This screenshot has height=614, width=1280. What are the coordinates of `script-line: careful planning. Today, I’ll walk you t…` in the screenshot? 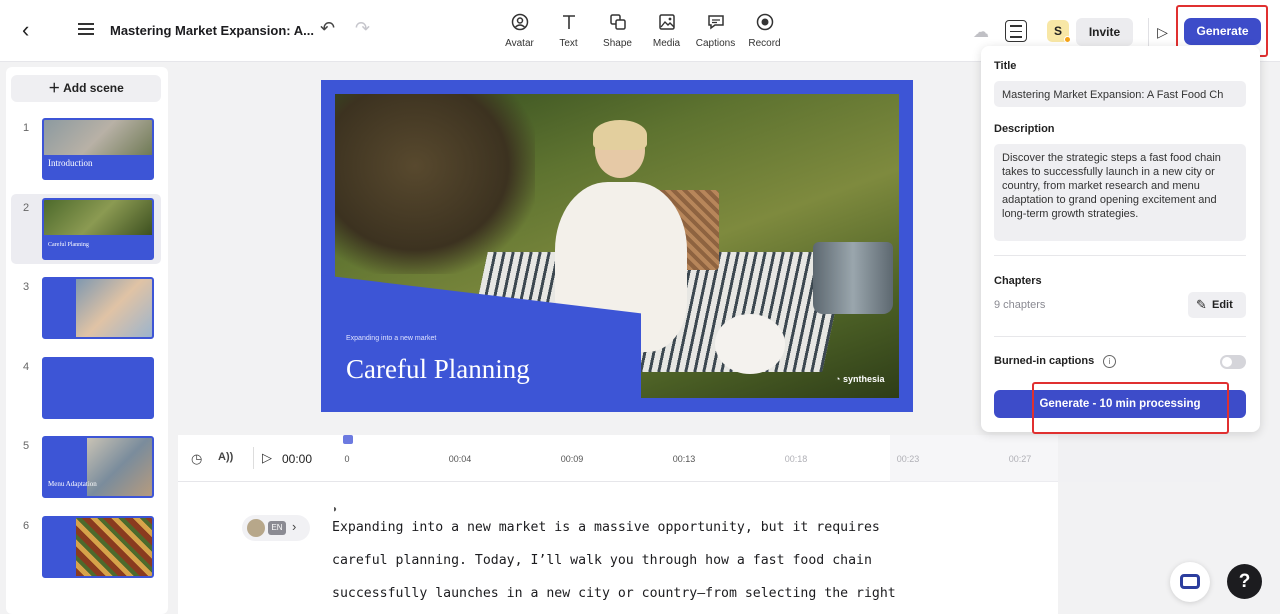 It's located at (602, 560).